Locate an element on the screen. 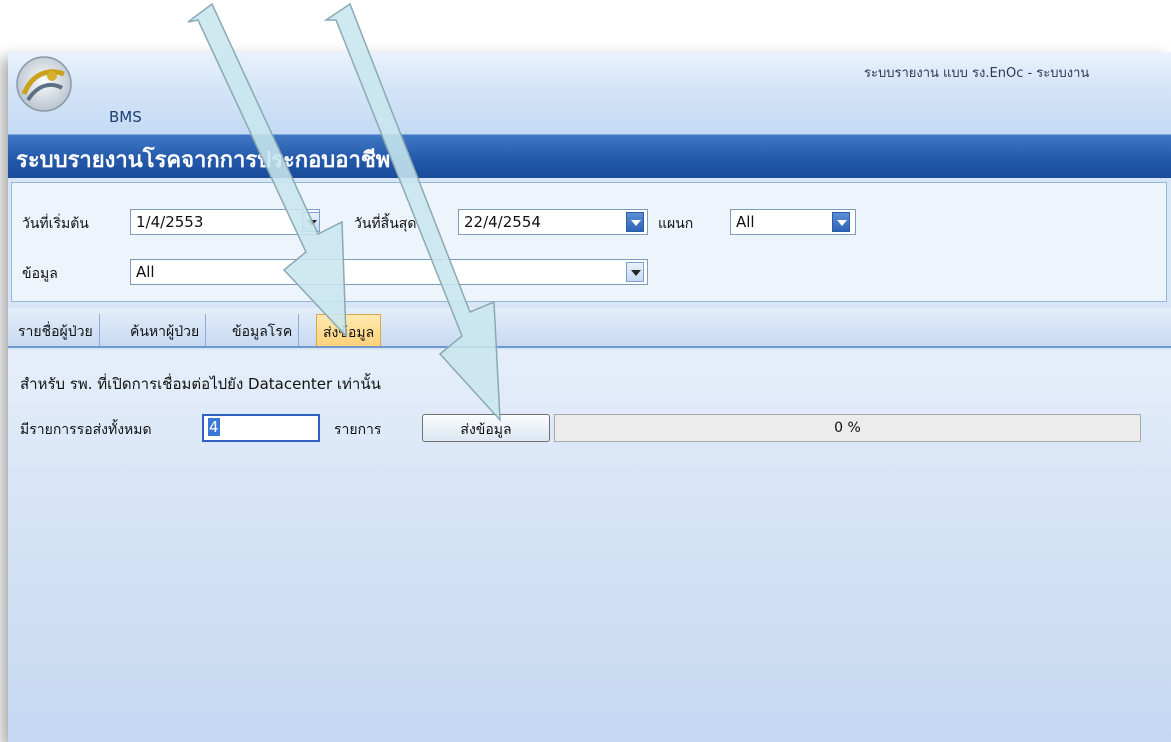 This screenshot has width=1171, height=742. tab-disease-data: ข้อมูลโรค is located at coordinates (263, 330).